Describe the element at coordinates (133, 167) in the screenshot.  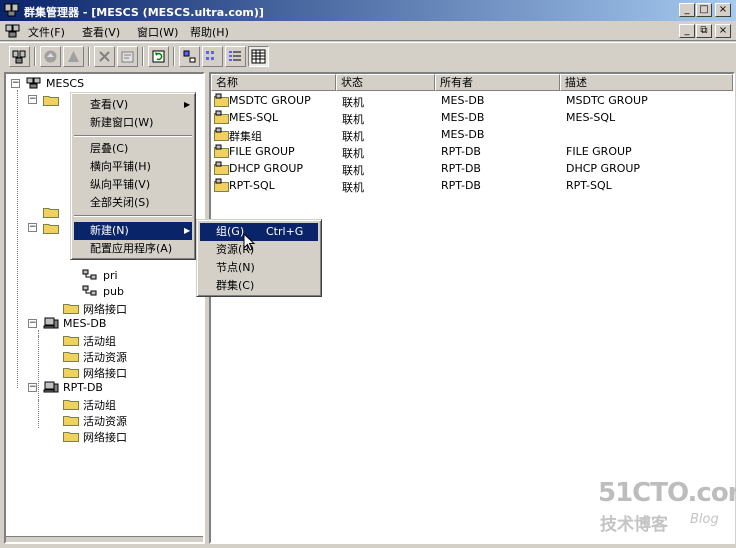
I see `context-menu-item-tile-horizontal: 横向平铺(H)` at that location.